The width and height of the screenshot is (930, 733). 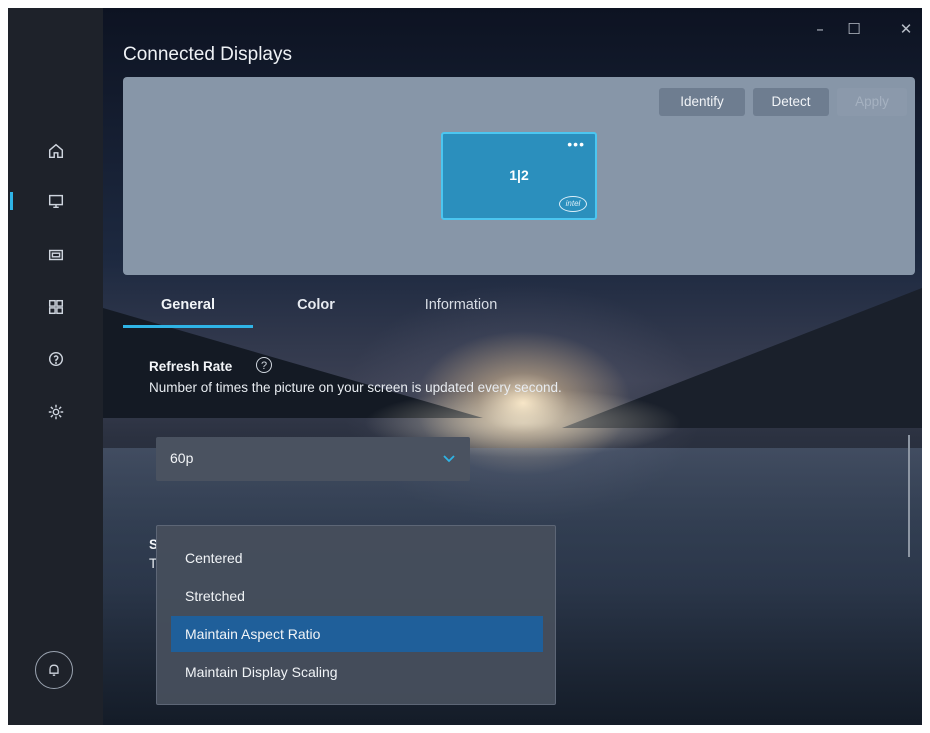 I want to click on bell-icon, so click(x=54, y=670).